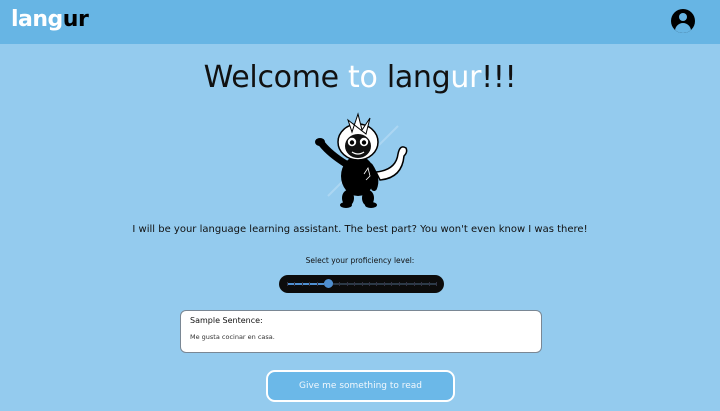 The width and height of the screenshot is (720, 411). What do you see at coordinates (75, 19) in the screenshot?
I see `logo-text-ur: ur` at bounding box center [75, 19].